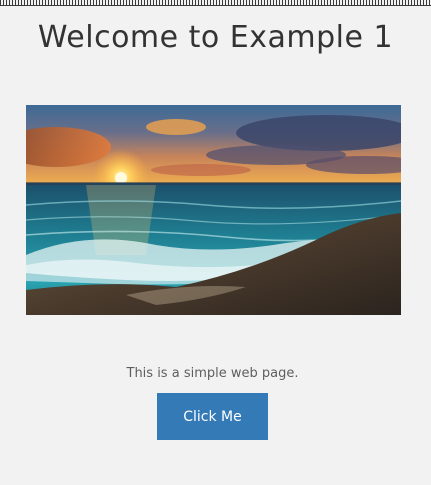 The image size is (431, 485). I want to click on page-title: Welcome to Example 1, so click(215, 37).